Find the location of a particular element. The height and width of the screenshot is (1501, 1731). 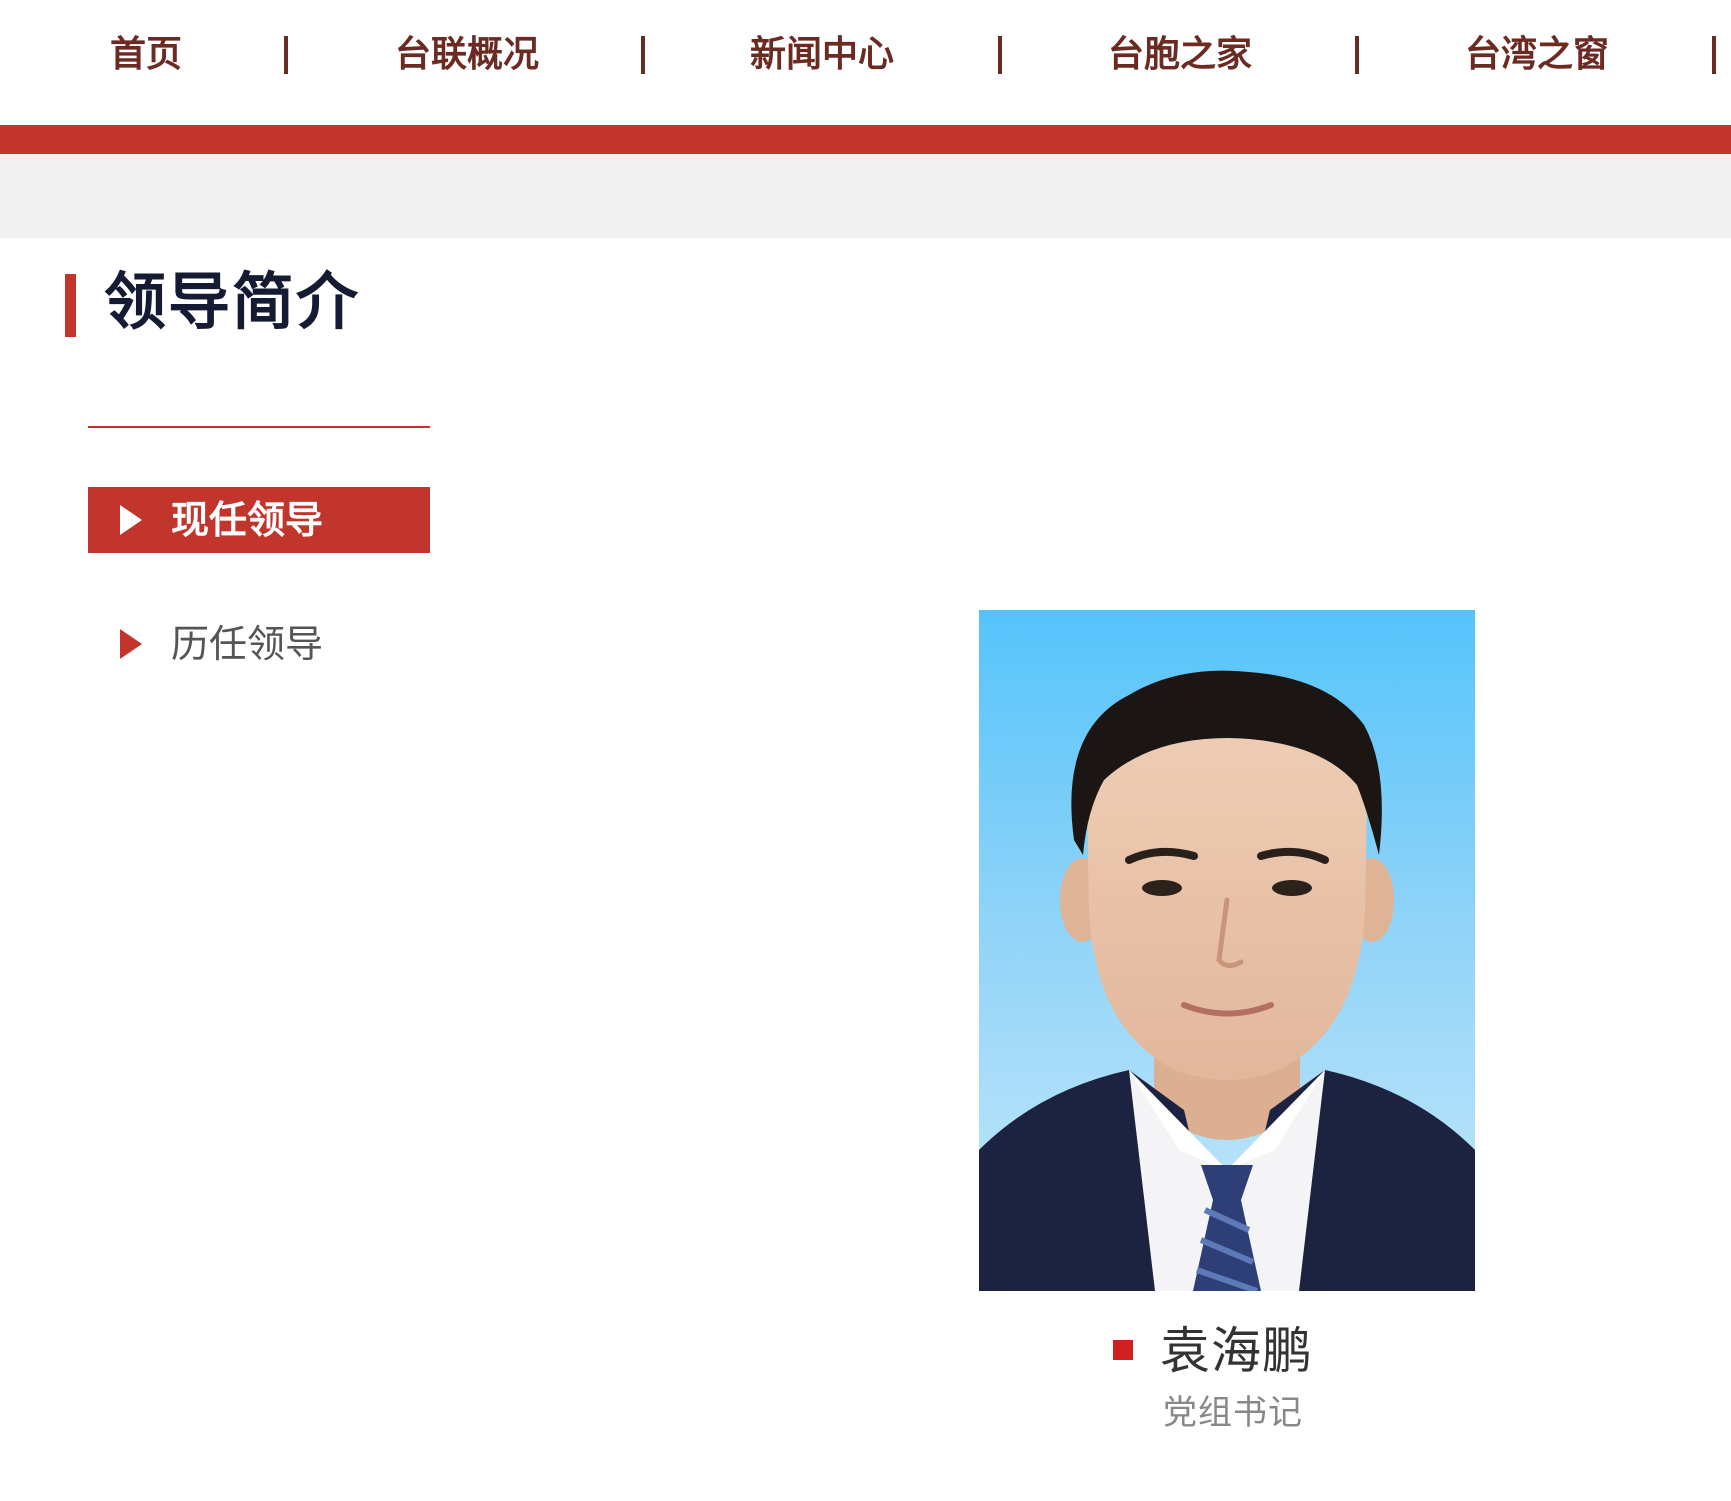

leader-name: 袁海鹏 is located at coordinates (1236, 1351).